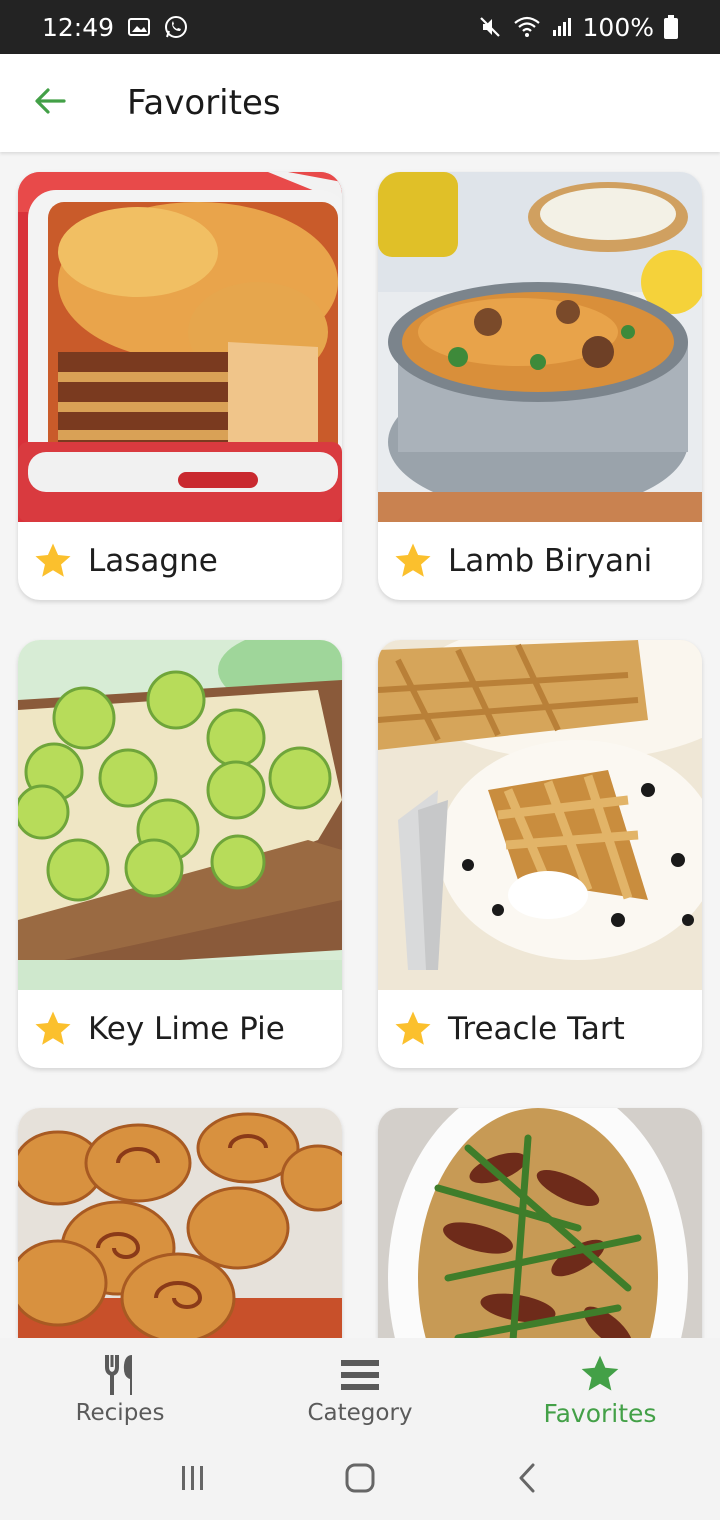 The width and height of the screenshot is (720, 1520). I want to click on recipe-name: Treacle Tart, so click(536, 1029).